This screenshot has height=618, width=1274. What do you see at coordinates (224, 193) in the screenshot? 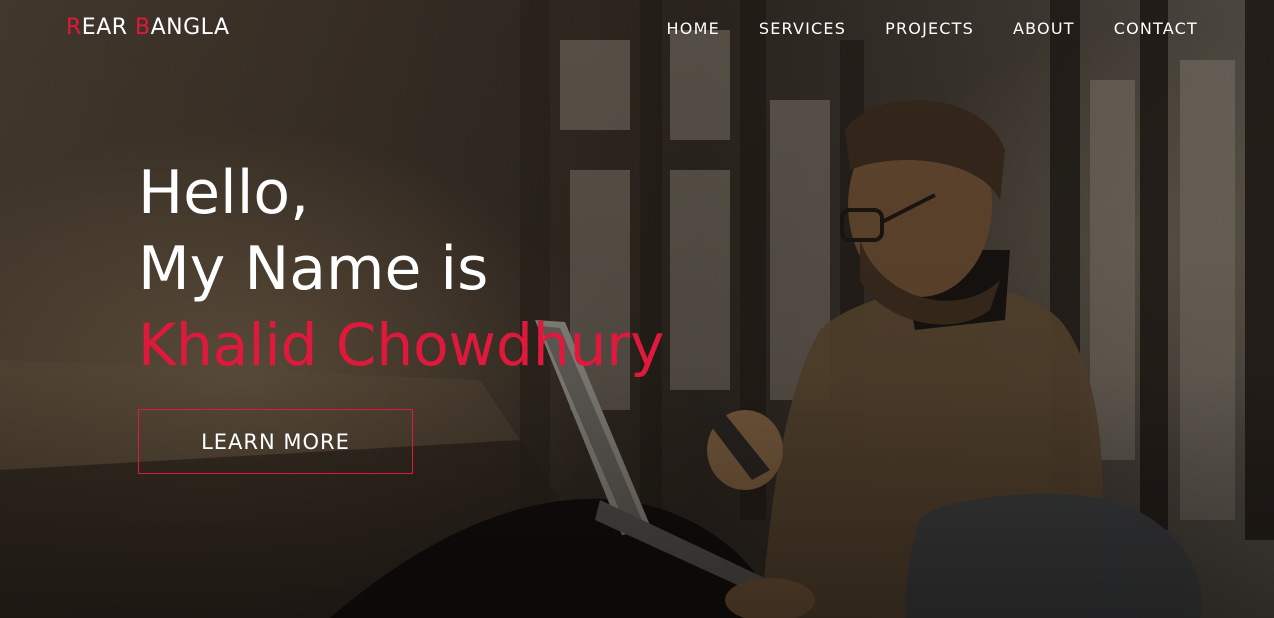
I see `hero-greeting-line: Hello,` at bounding box center [224, 193].